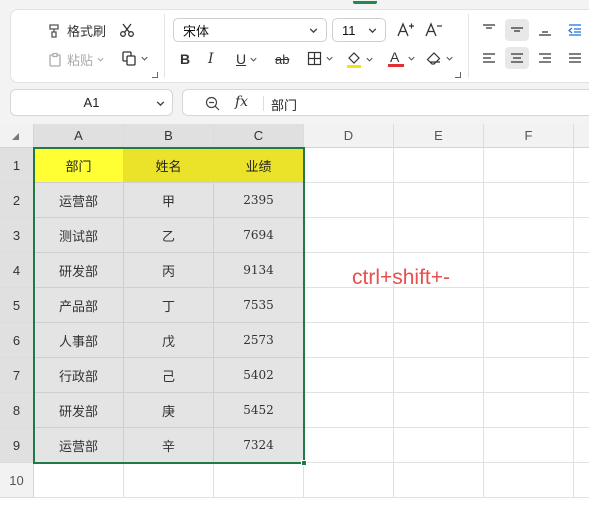  Describe the element at coordinates (259, 165) in the screenshot. I see `cell-c1: 业绩` at that location.